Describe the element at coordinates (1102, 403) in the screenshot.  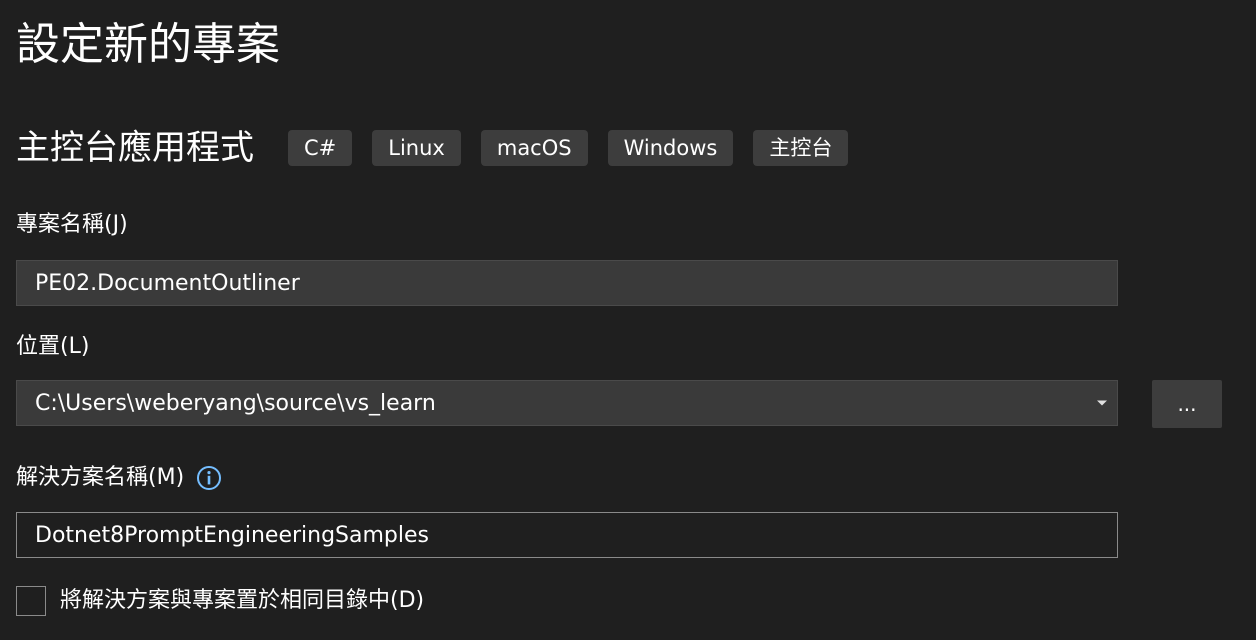
I see `chevron-down-icon` at that location.